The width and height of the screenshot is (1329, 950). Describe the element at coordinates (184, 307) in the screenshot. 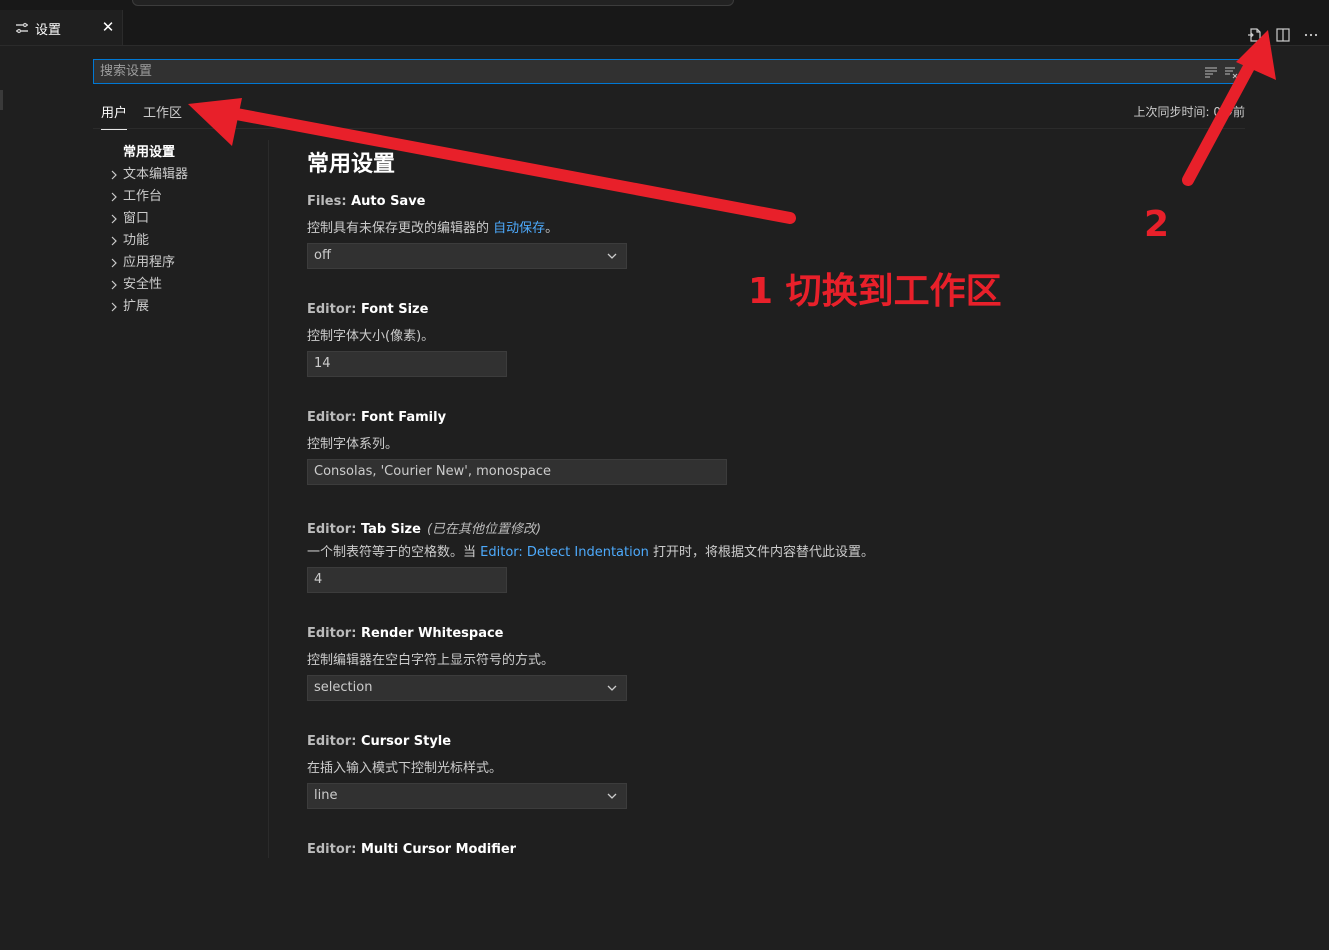

I see `toc-item-extensions: 扩展` at that location.